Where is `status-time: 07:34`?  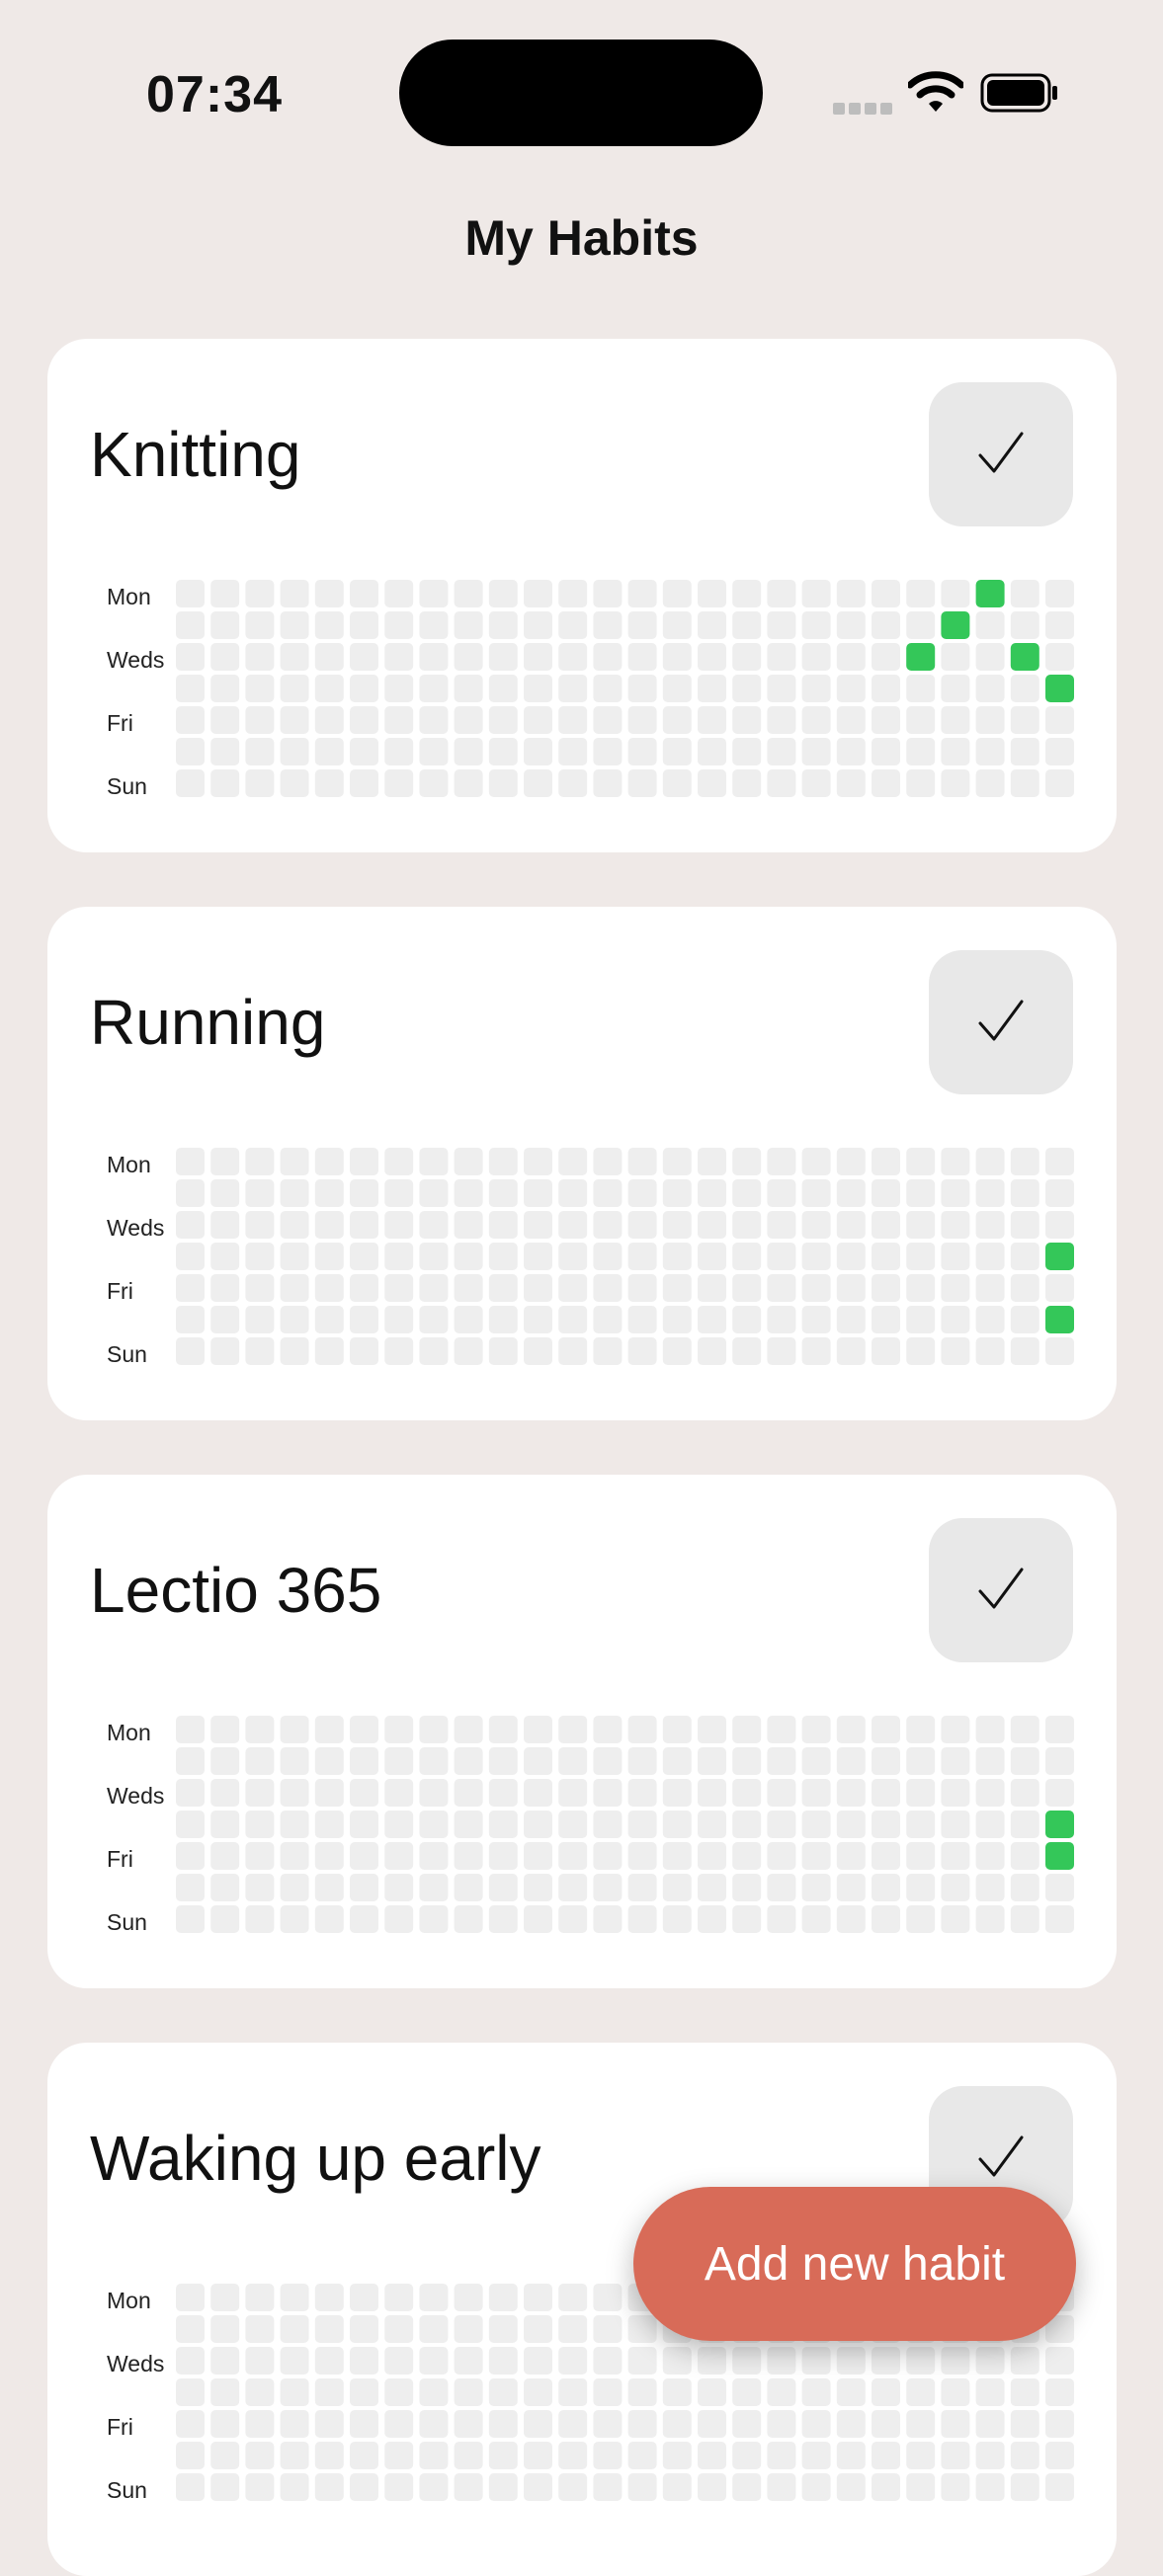 status-time: 07:34 is located at coordinates (214, 94).